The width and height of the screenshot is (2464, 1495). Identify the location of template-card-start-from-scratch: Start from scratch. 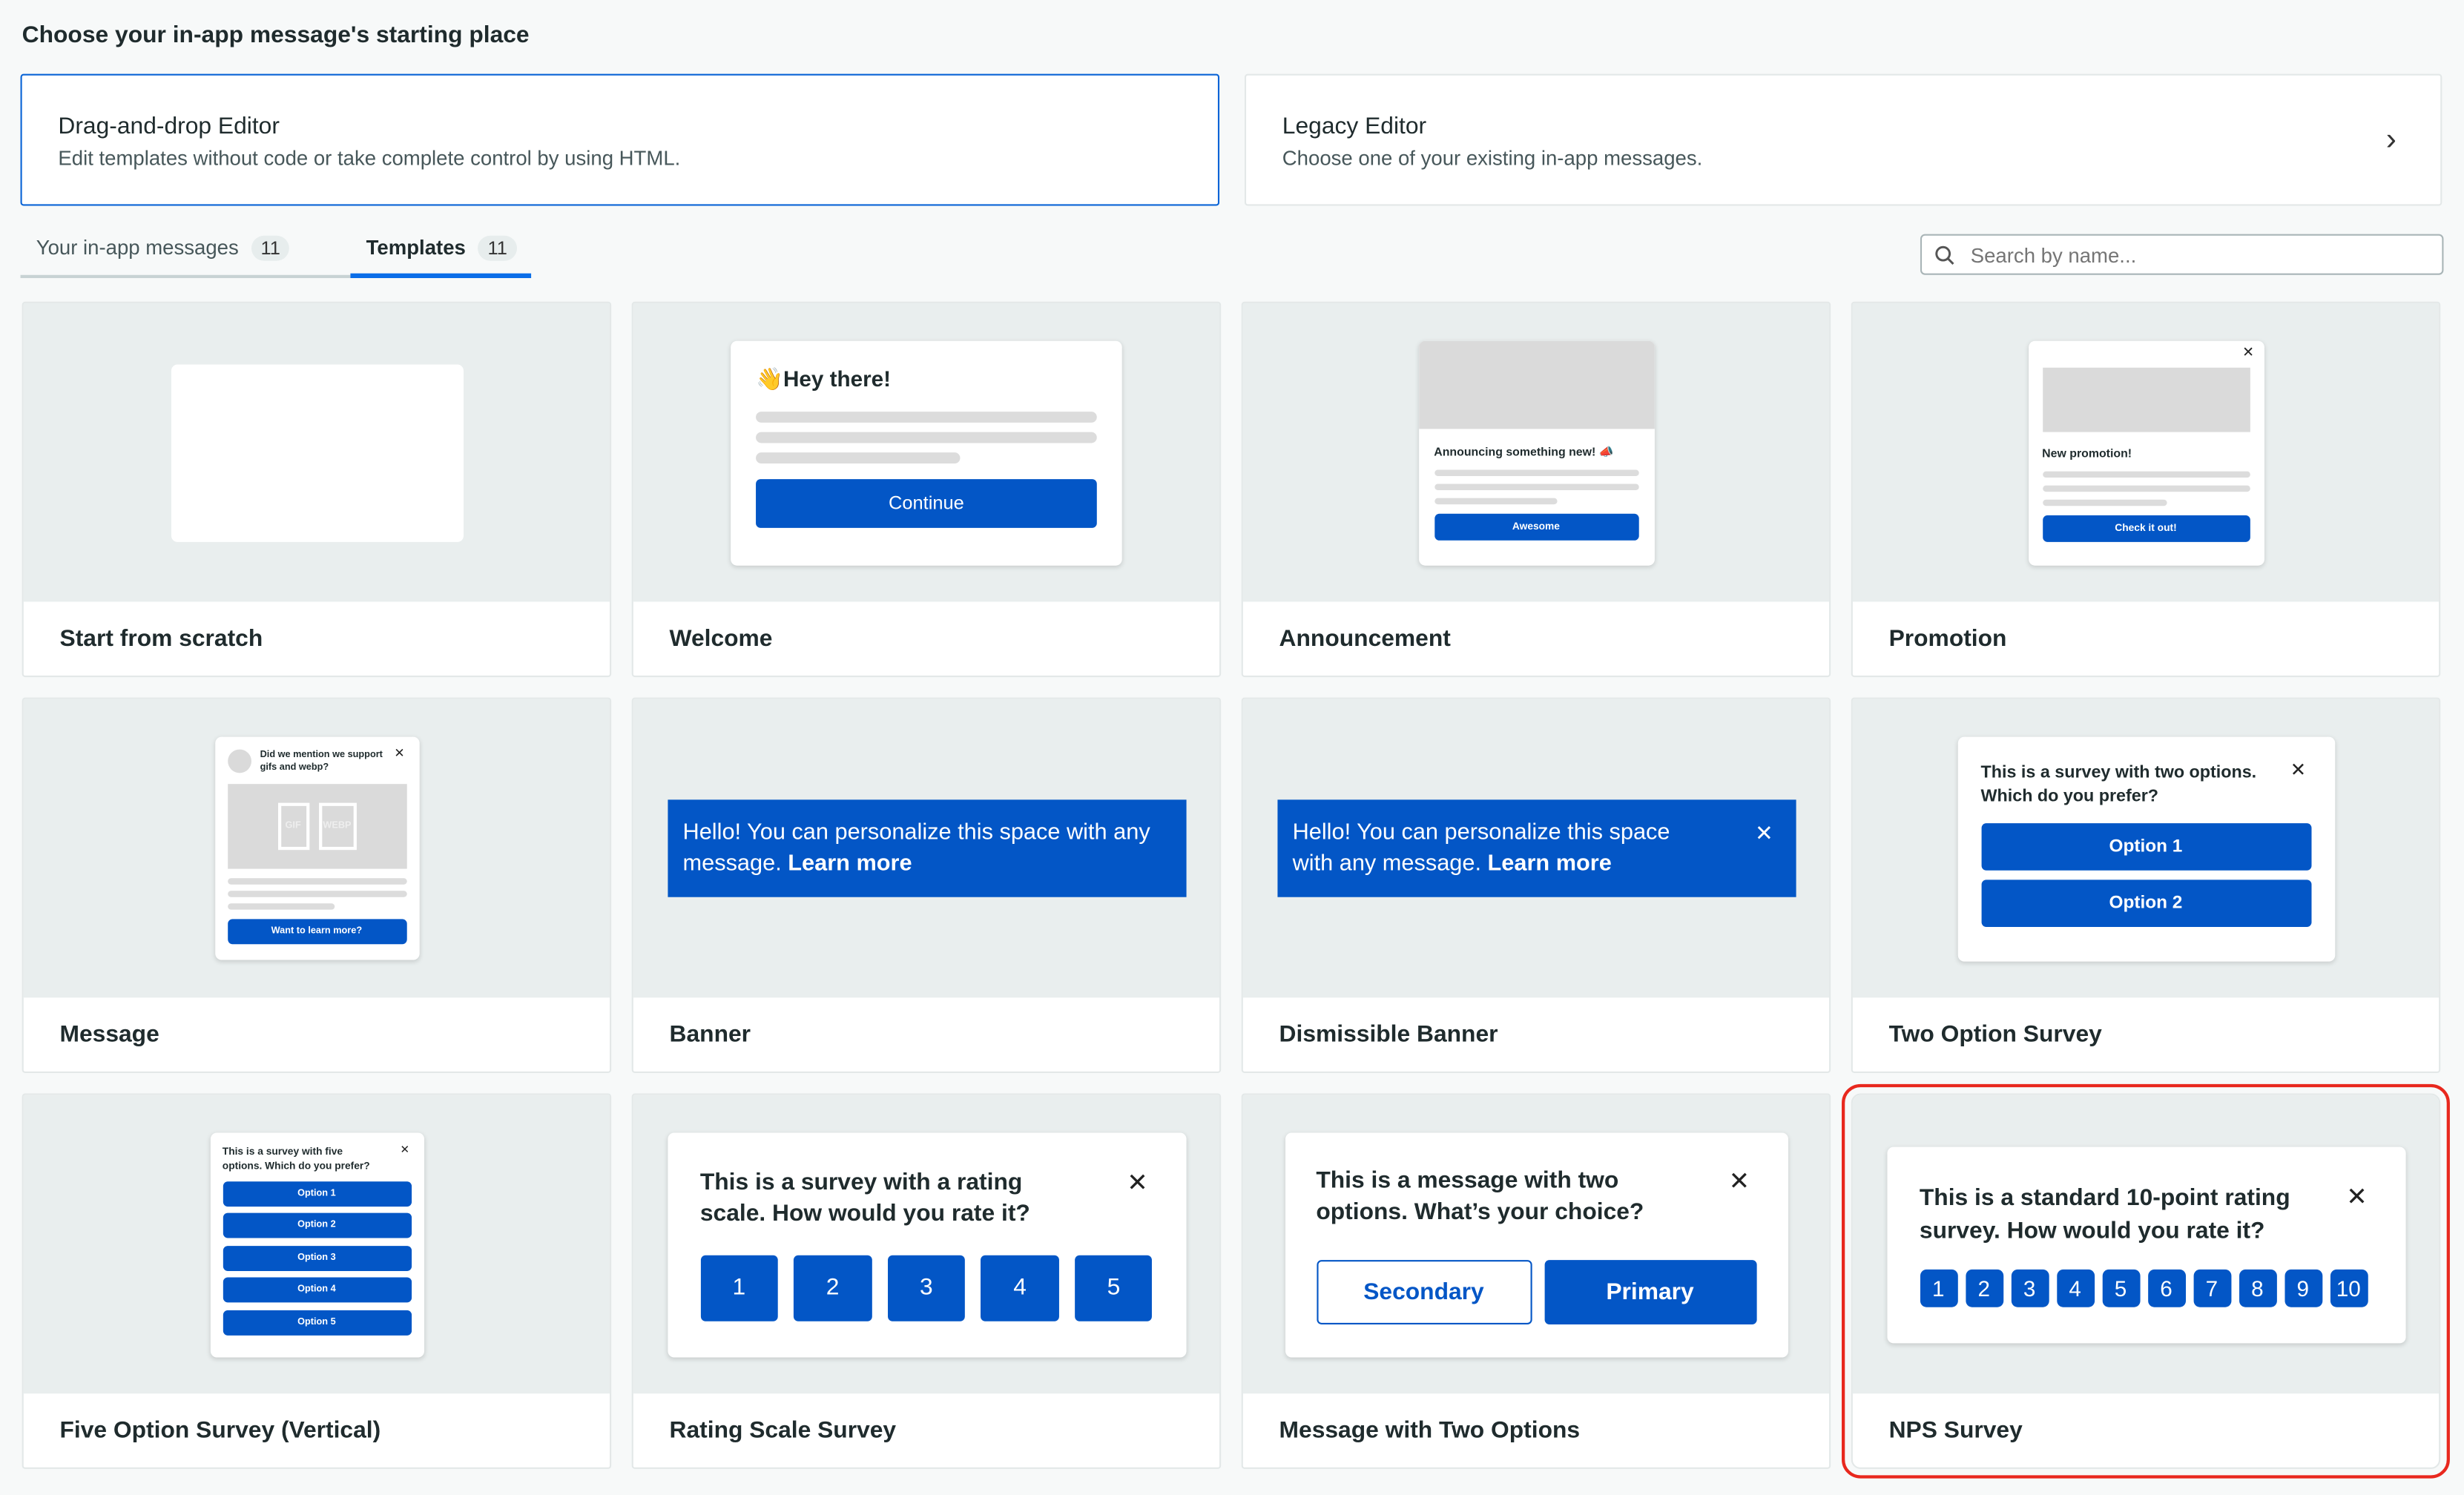
(317, 489).